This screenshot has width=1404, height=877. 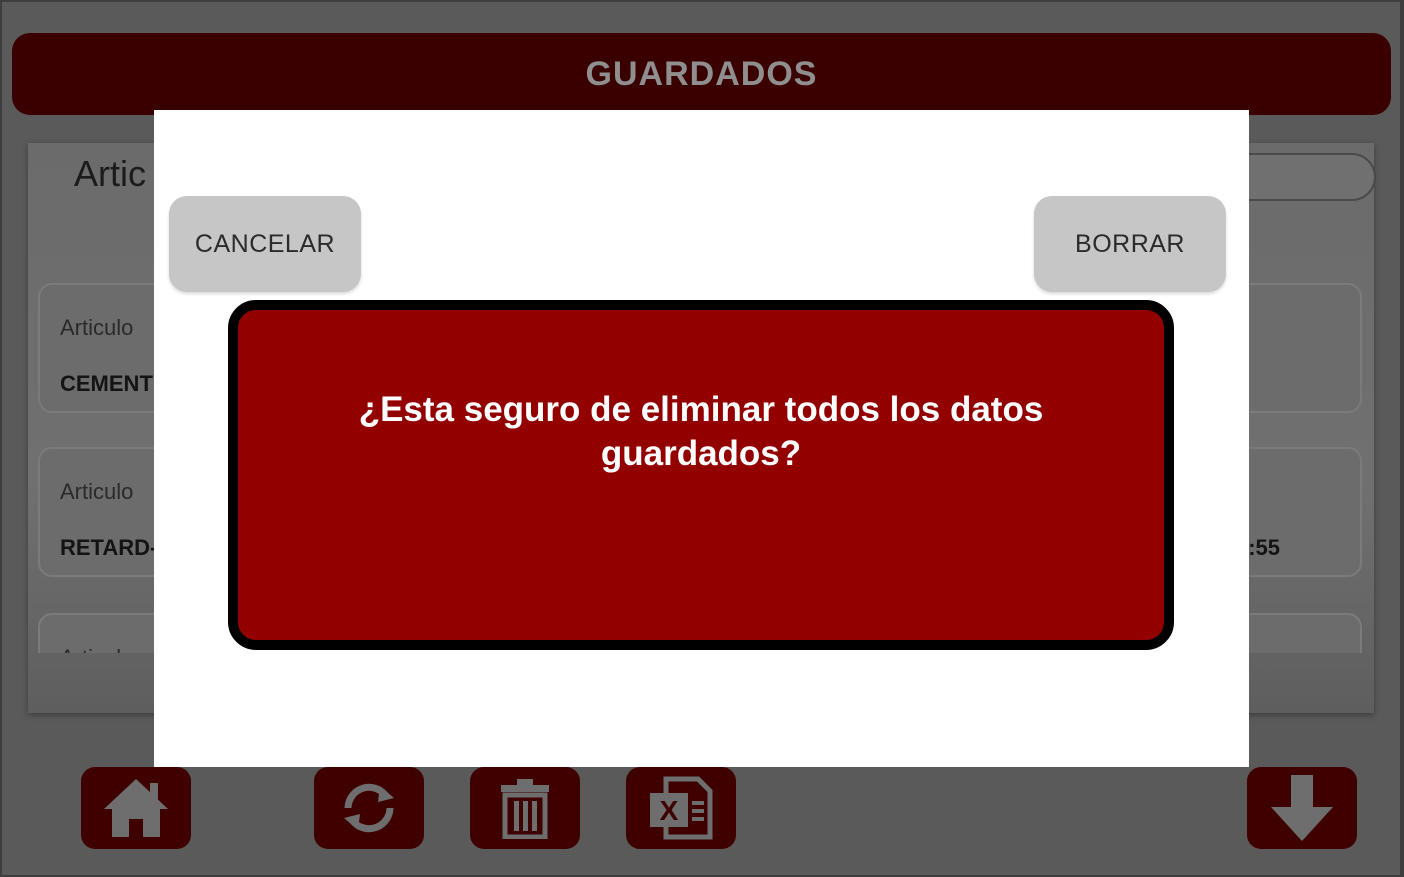 I want to click on trash-icon, so click(x=525, y=809).